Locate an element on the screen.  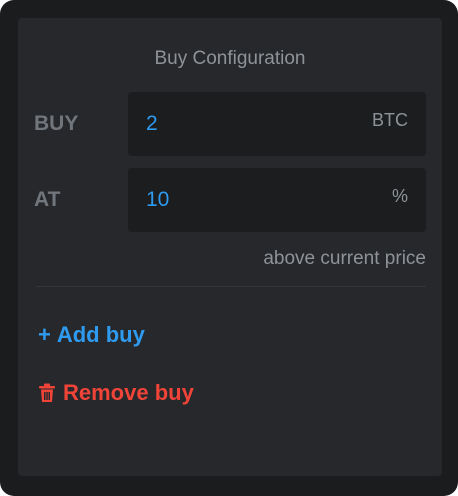
divider is located at coordinates (231, 286).